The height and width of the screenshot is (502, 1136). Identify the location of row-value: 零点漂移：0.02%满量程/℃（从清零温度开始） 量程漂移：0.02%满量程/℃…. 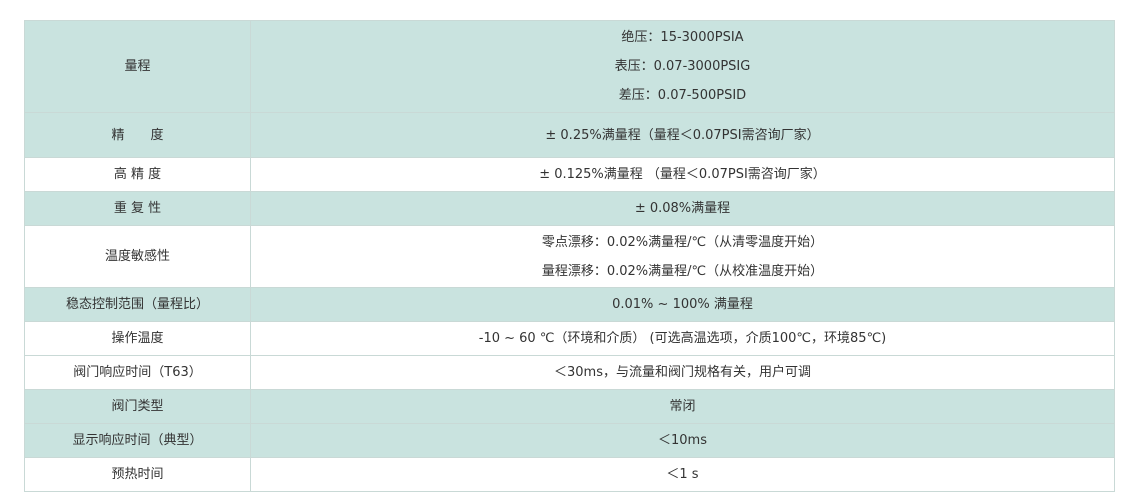
(682, 256).